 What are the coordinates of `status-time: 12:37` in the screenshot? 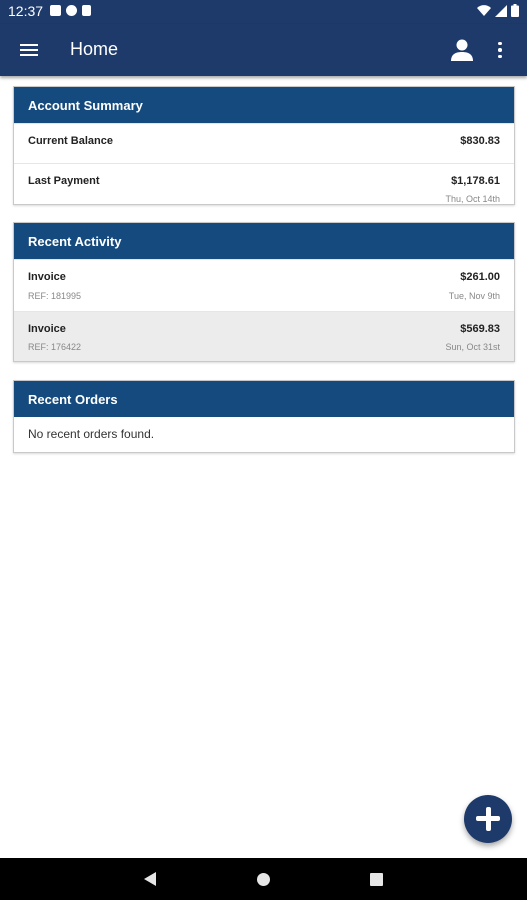 It's located at (26, 11).